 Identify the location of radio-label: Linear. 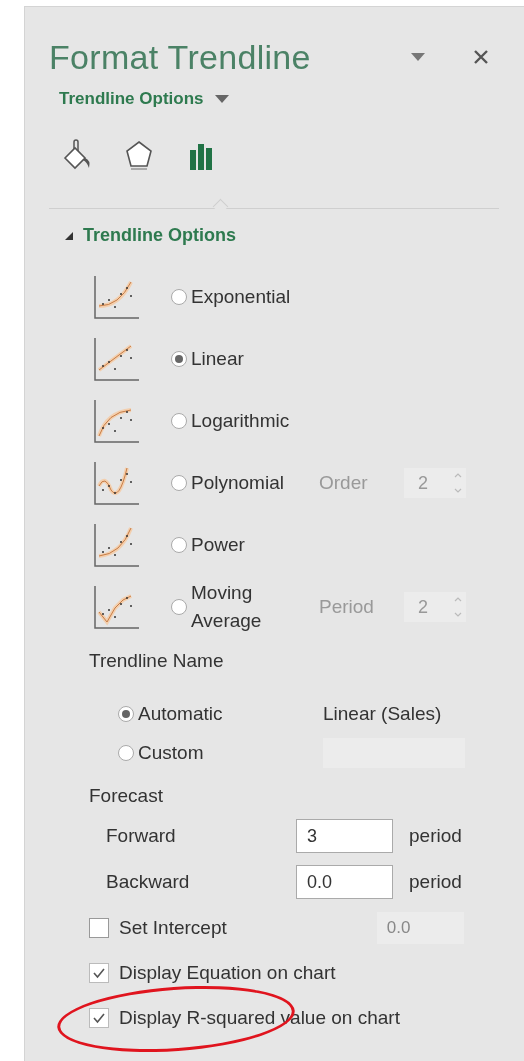
(255, 359).